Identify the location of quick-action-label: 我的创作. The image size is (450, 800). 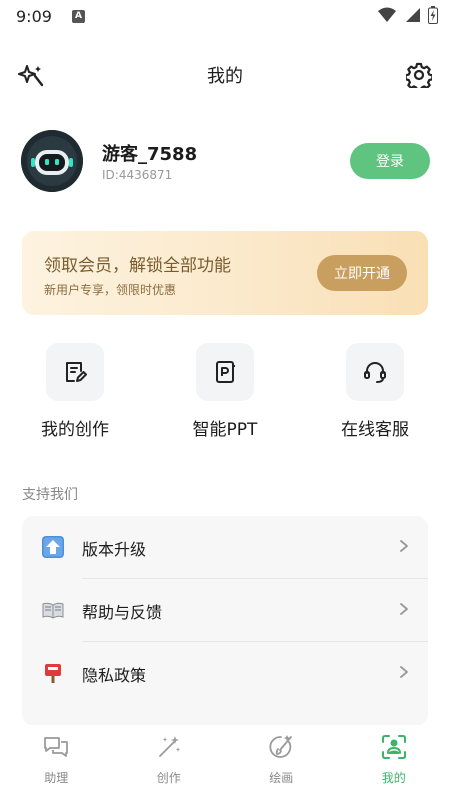
(75, 430).